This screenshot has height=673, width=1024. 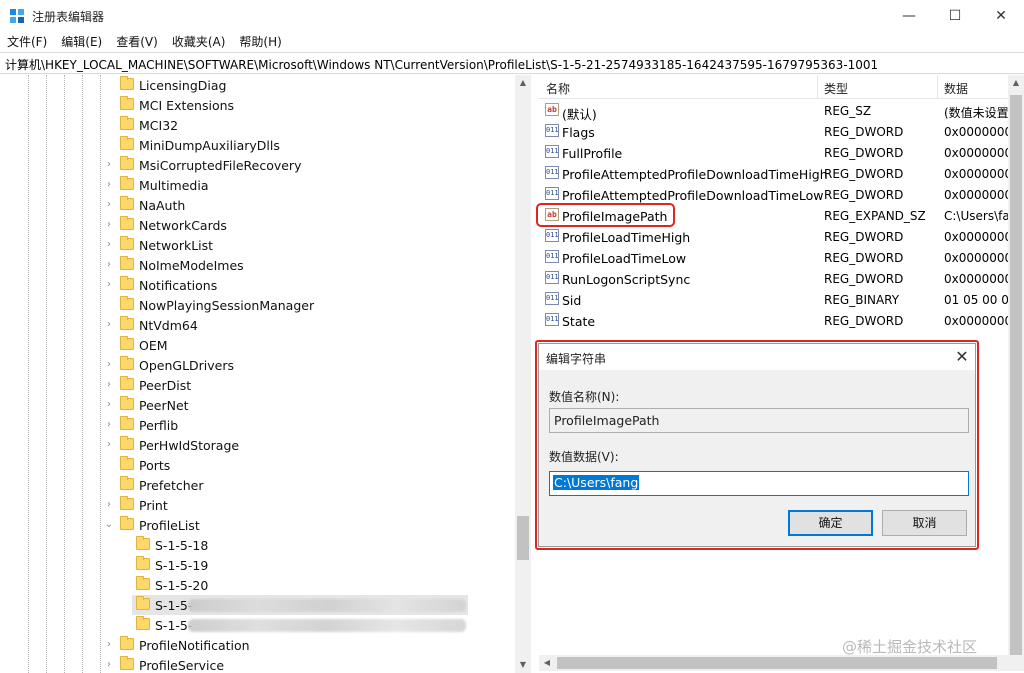 What do you see at coordinates (257, 645) in the screenshot?
I see `tree-item: › ProfileNotification` at bounding box center [257, 645].